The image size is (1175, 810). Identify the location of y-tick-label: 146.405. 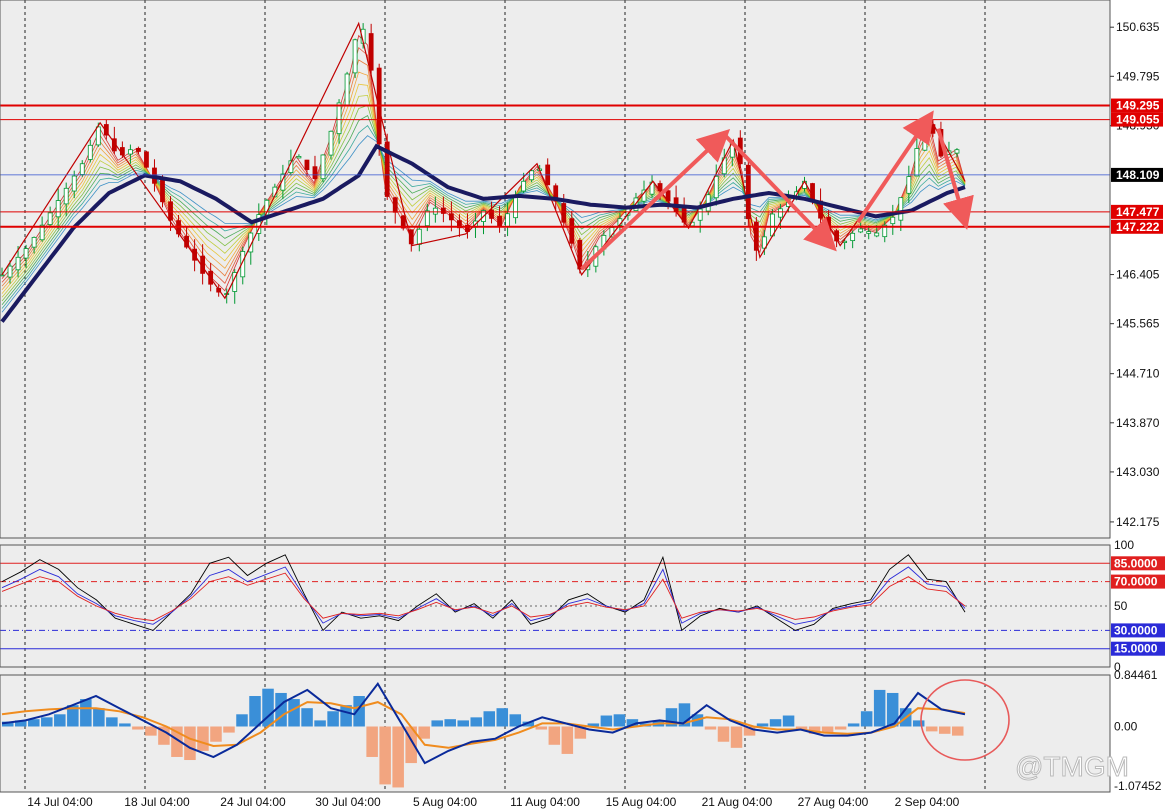
(1138, 275).